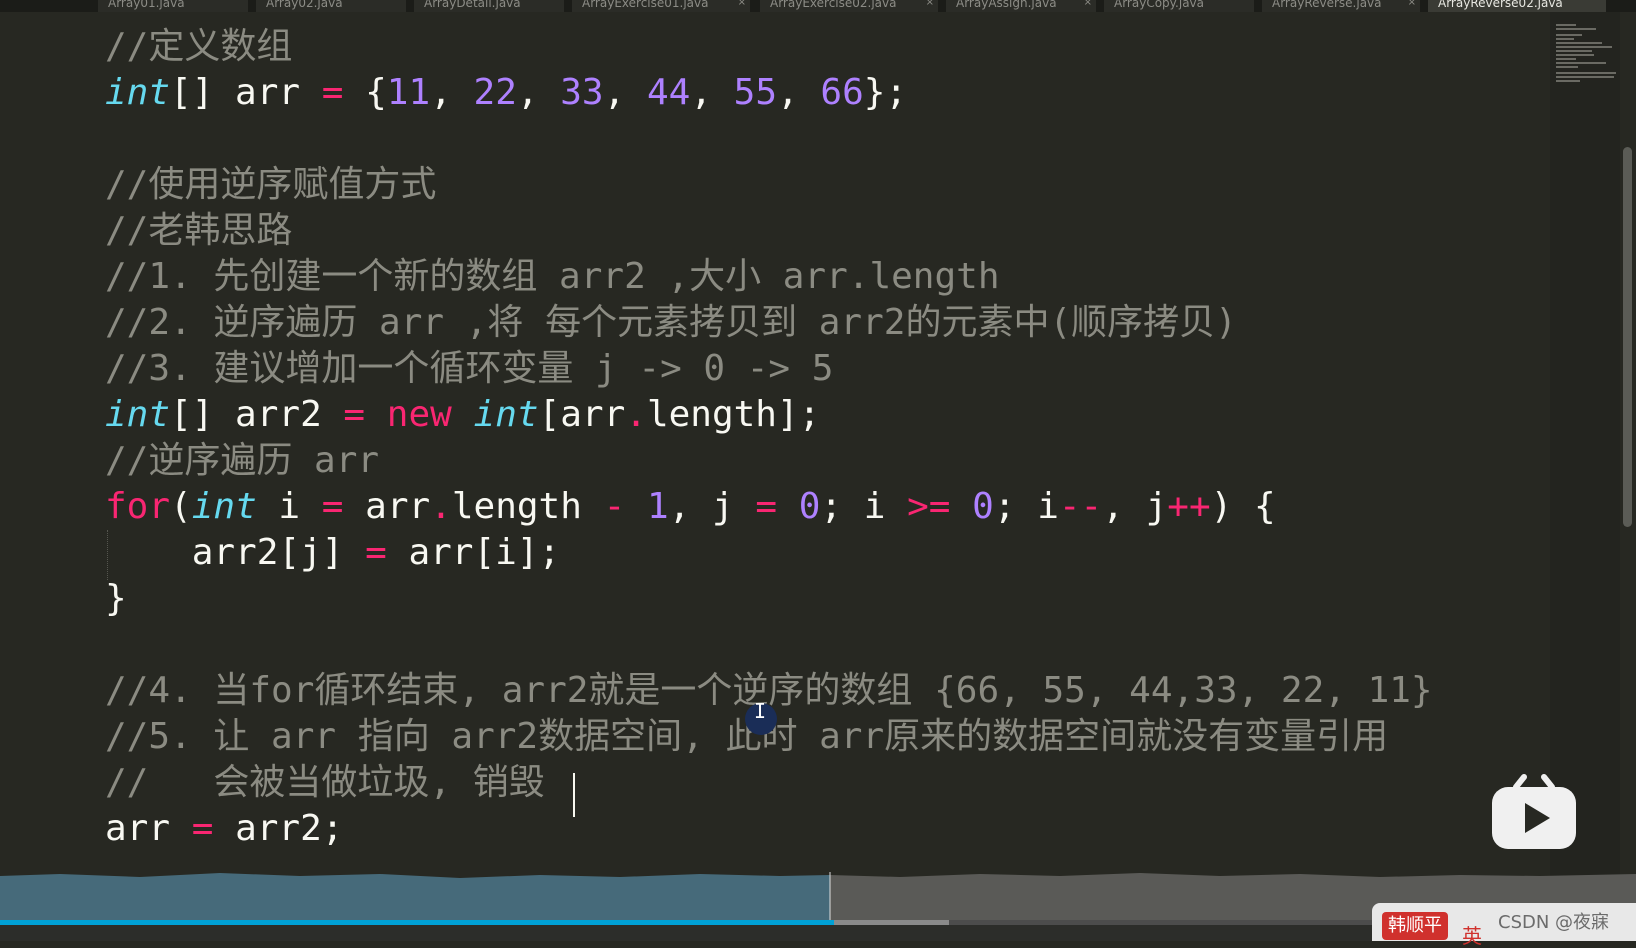 The width and height of the screenshot is (1636, 948). Describe the element at coordinates (1534, 811) in the screenshot. I see `bilibili-tv-icon` at that location.